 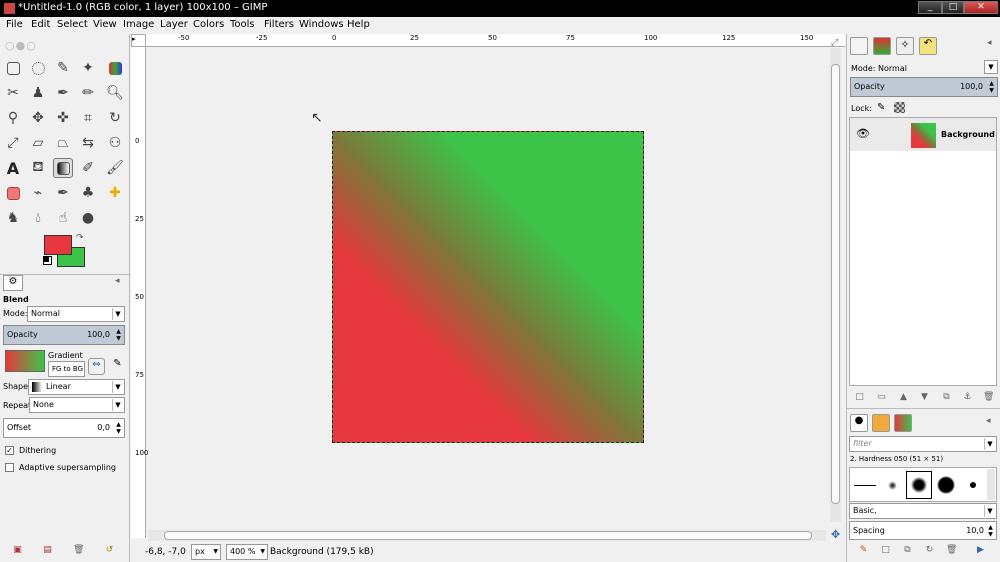 I want to click on reset-options-icon: ↺, so click(x=109, y=550).